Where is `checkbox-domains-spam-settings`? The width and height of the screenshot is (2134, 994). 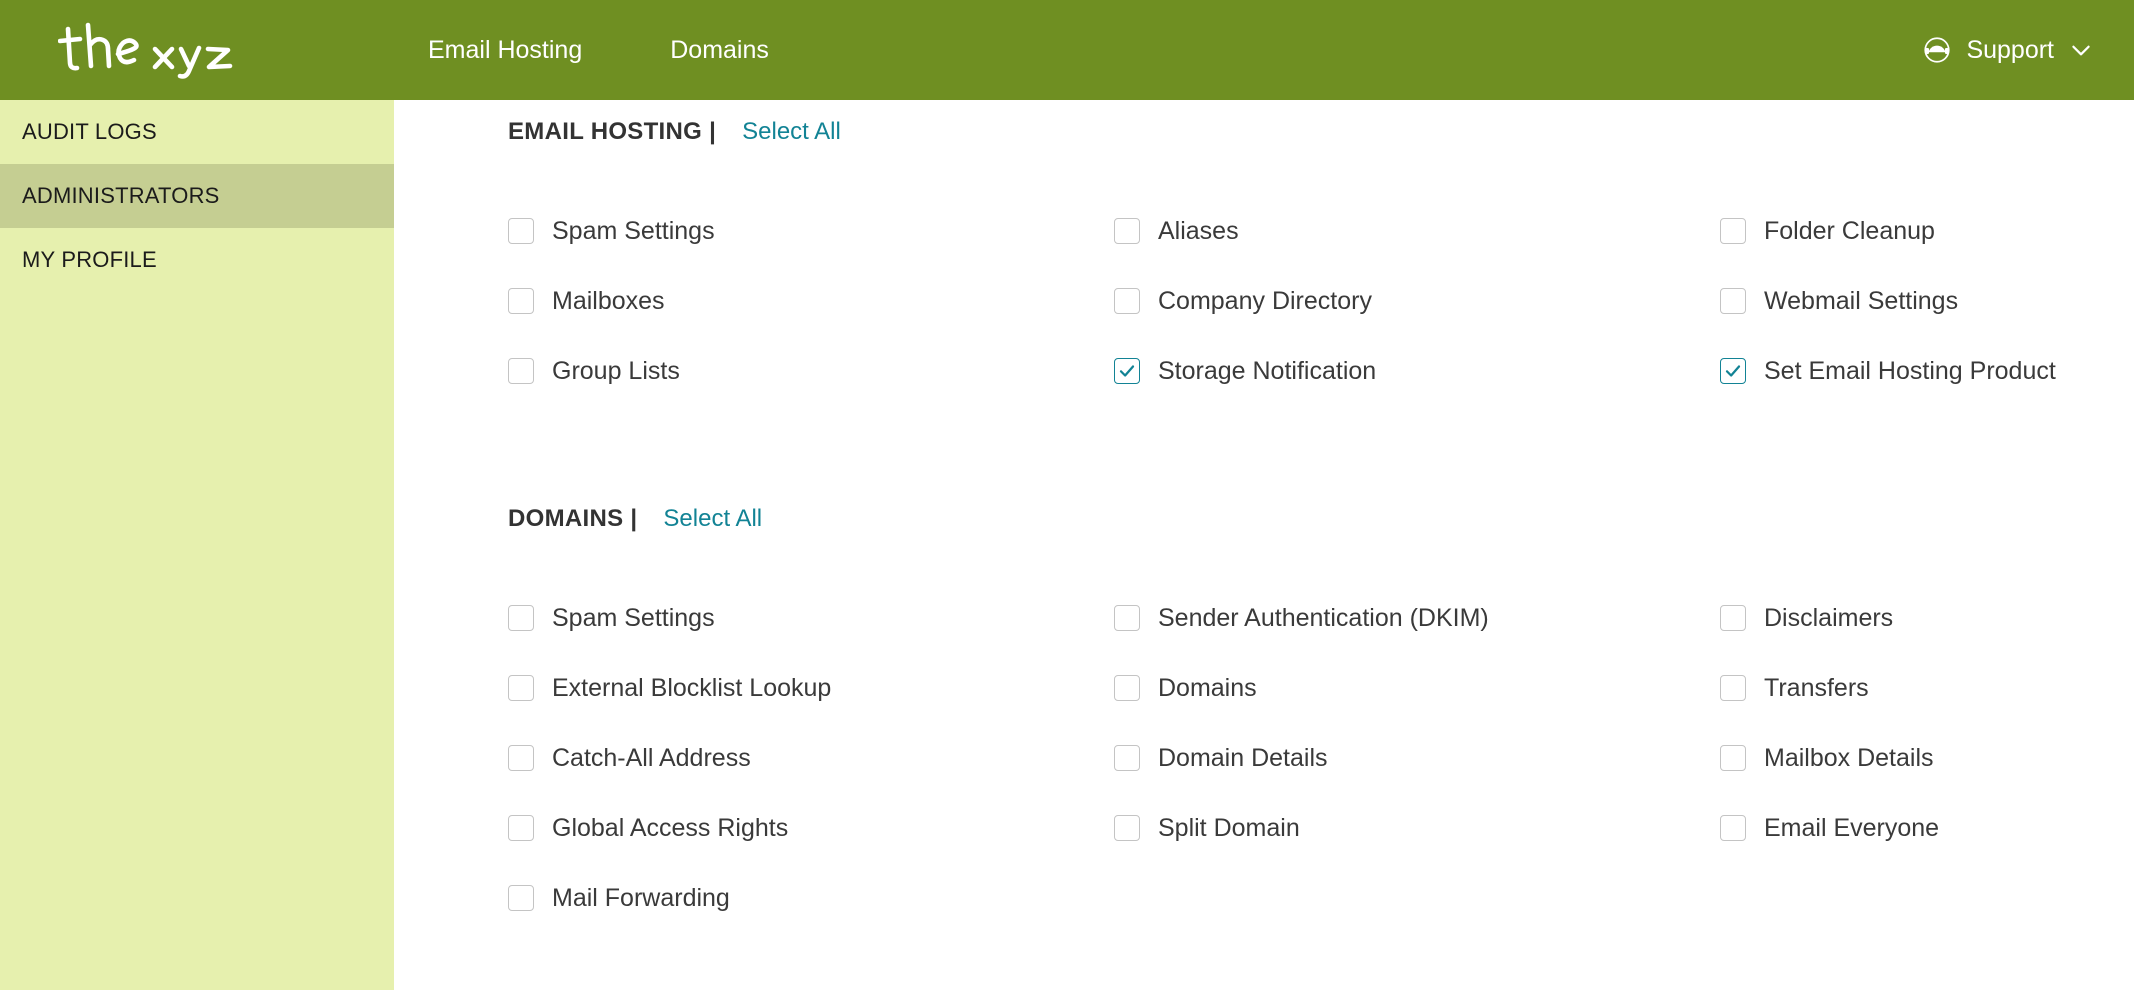 checkbox-domains-spam-settings is located at coordinates (521, 618).